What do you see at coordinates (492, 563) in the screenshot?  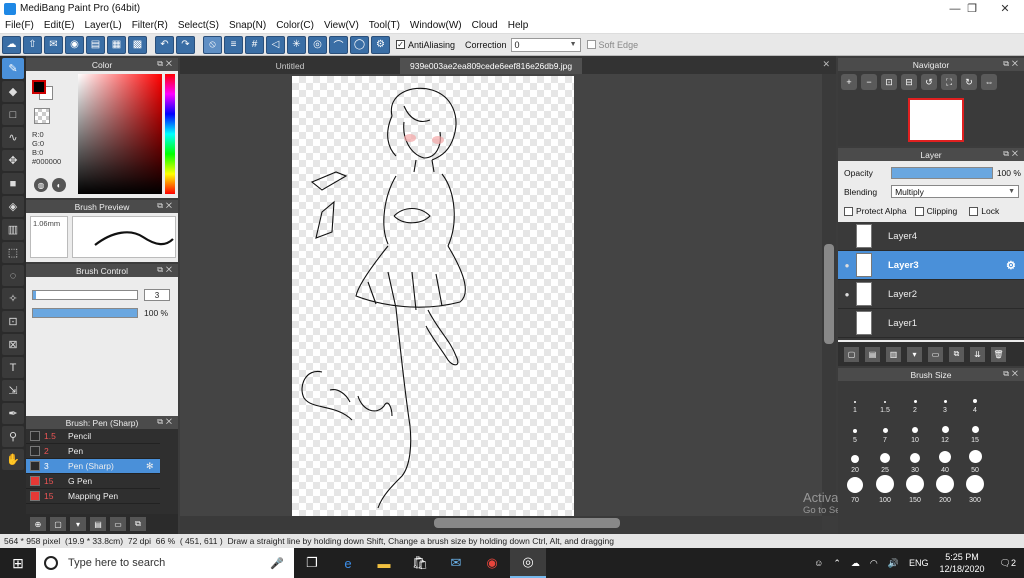 I see `chrome-icon: ◉` at bounding box center [492, 563].